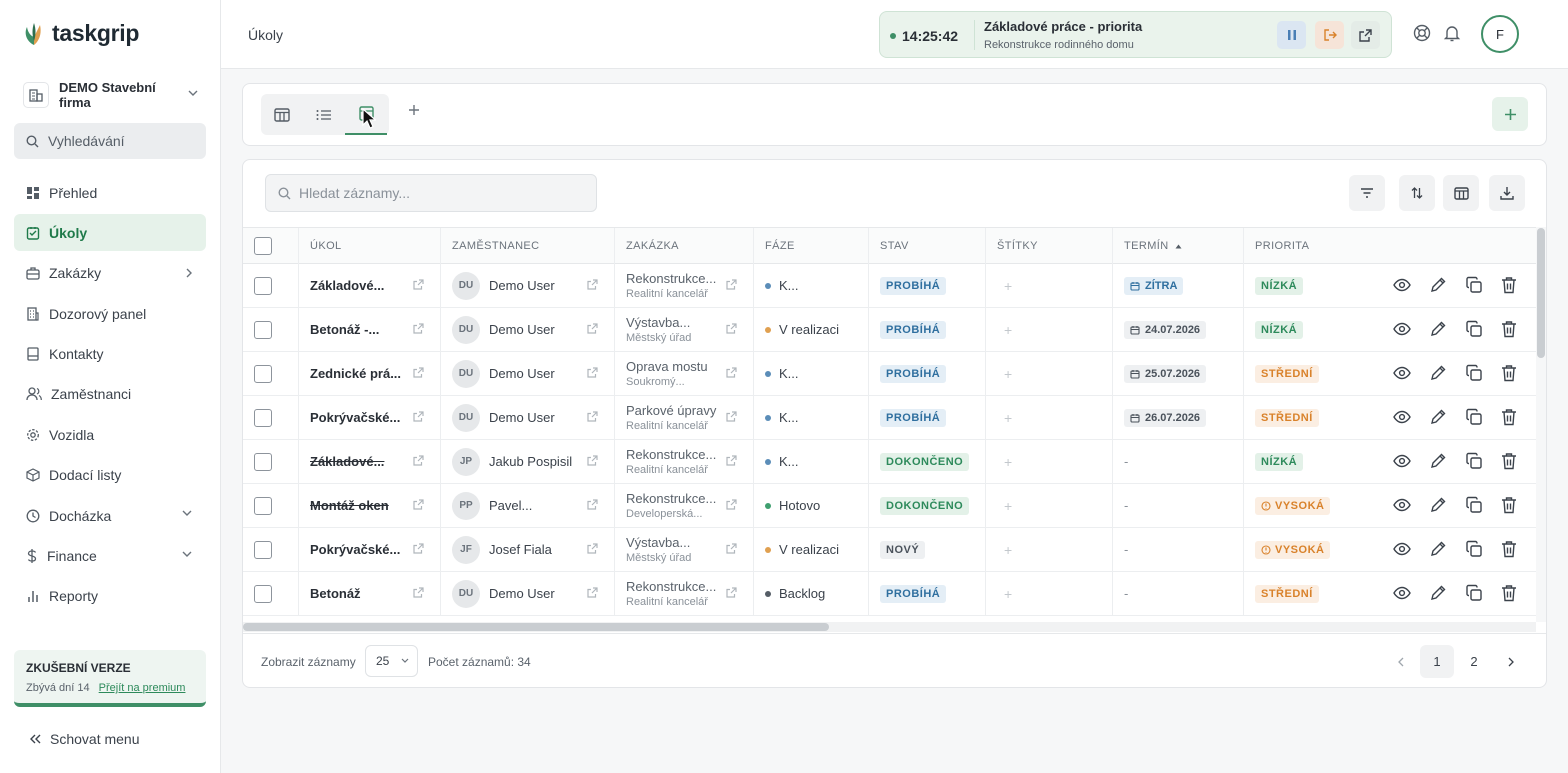  I want to click on phase-cell: V realizaci, so click(810, 329).